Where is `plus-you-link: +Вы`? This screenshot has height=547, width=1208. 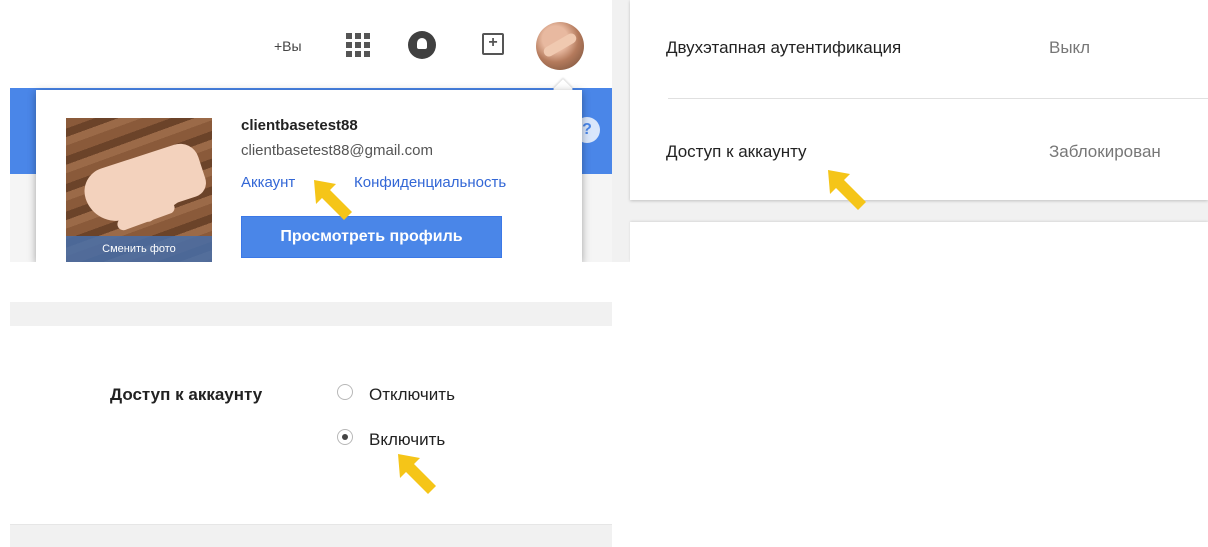 plus-you-link: +Вы is located at coordinates (288, 46).